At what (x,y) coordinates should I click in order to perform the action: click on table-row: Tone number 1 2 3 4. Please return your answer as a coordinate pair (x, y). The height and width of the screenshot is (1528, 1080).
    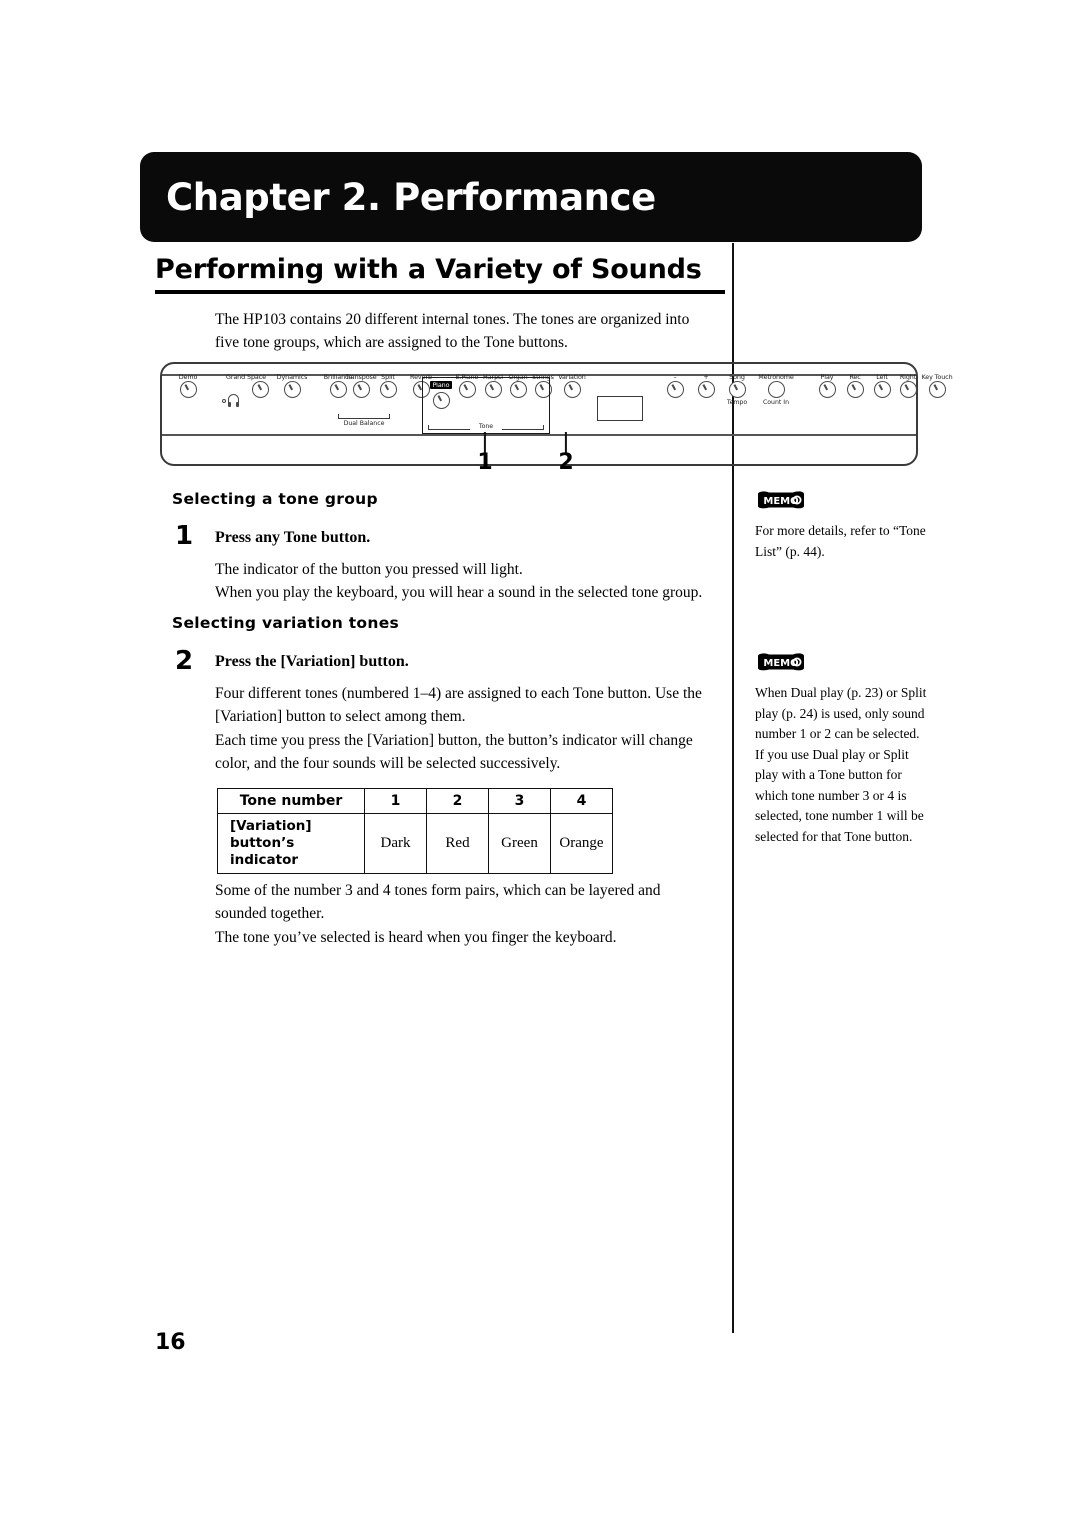
    Looking at the image, I should click on (415, 801).